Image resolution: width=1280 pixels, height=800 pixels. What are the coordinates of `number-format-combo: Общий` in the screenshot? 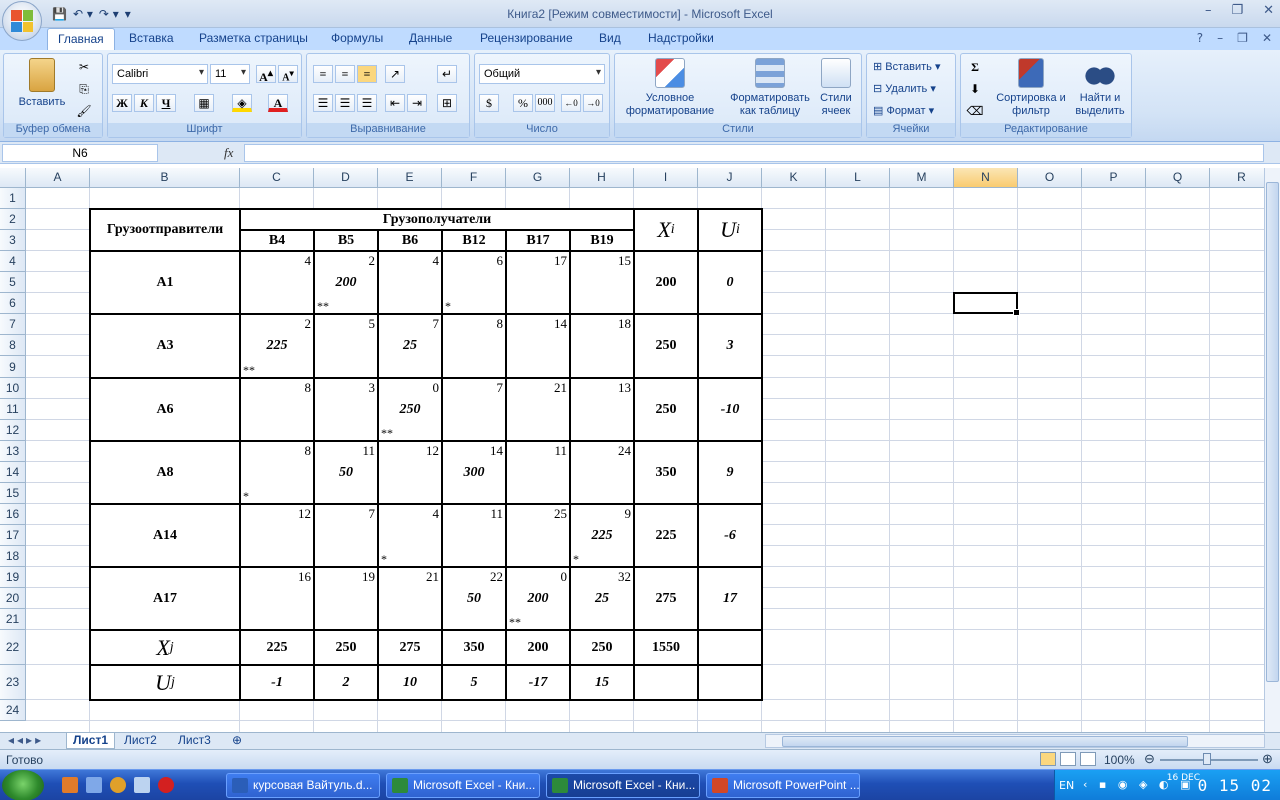 It's located at (542, 74).